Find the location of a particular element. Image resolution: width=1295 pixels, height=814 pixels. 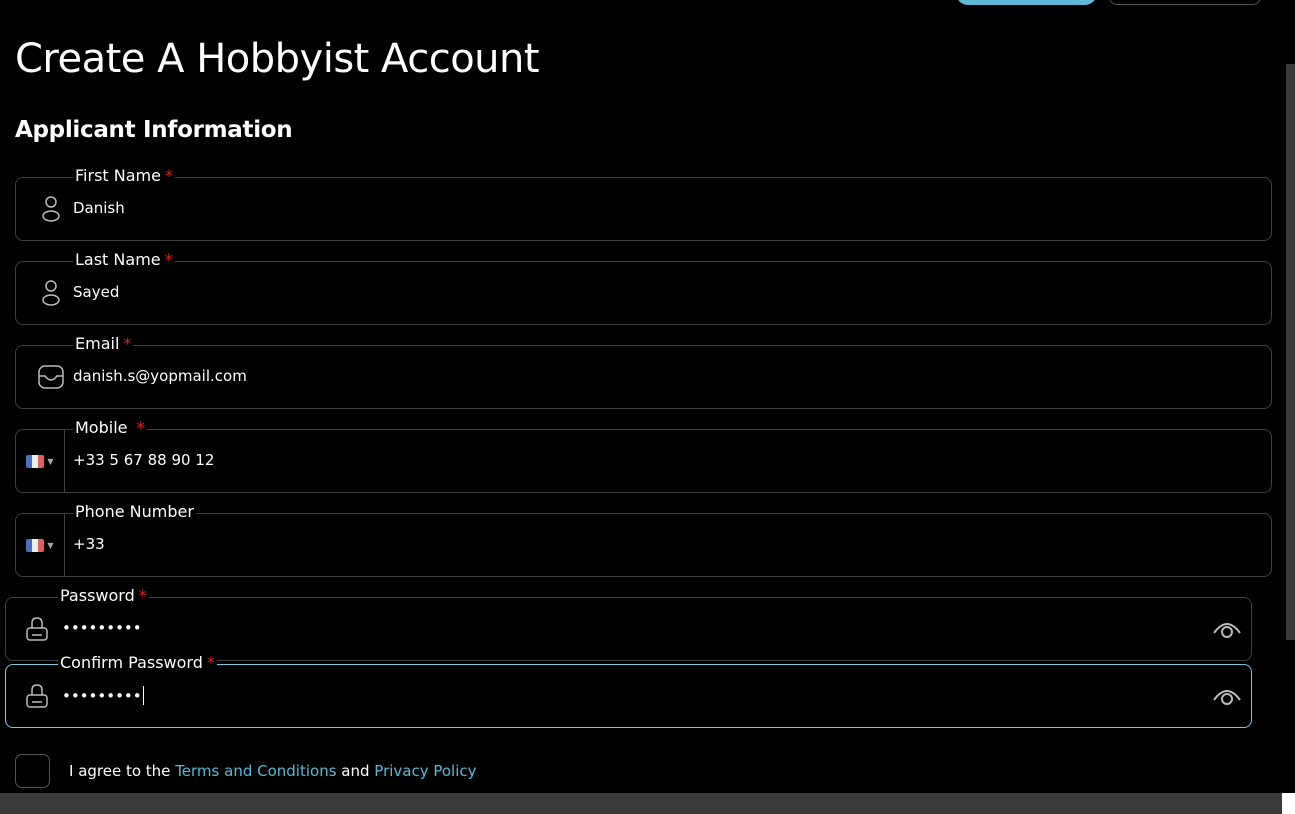

confirm-password-label: Confirm Password * is located at coordinates (137, 663).